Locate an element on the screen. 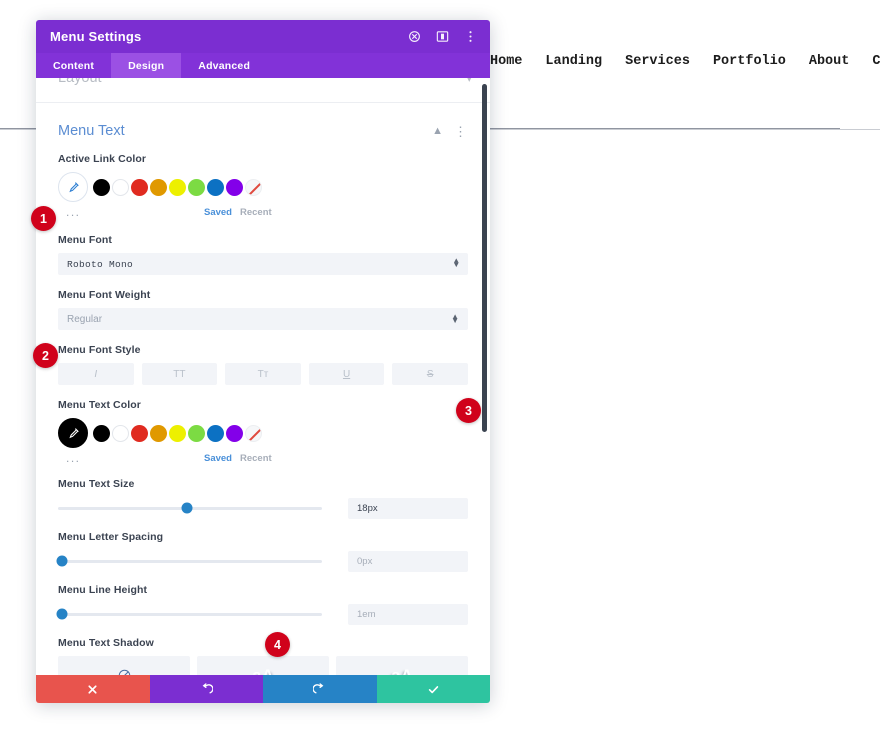  tab-design: Design is located at coordinates (146, 65).